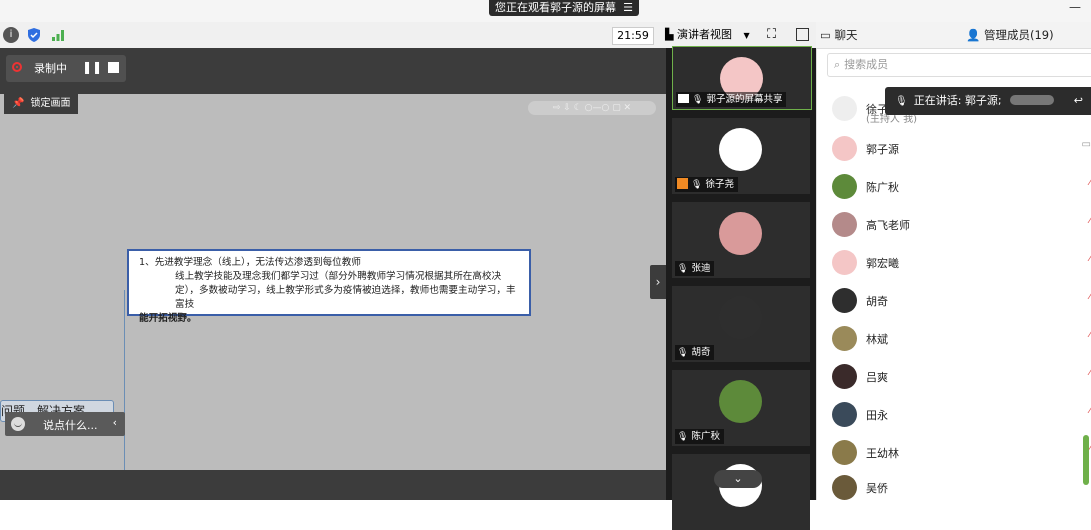 The height and width of the screenshot is (530, 1091). What do you see at coordinates (1086, 144) in the screenshot?
I see `screen-share-icon: ▭` at bounding box center [1086, 144].